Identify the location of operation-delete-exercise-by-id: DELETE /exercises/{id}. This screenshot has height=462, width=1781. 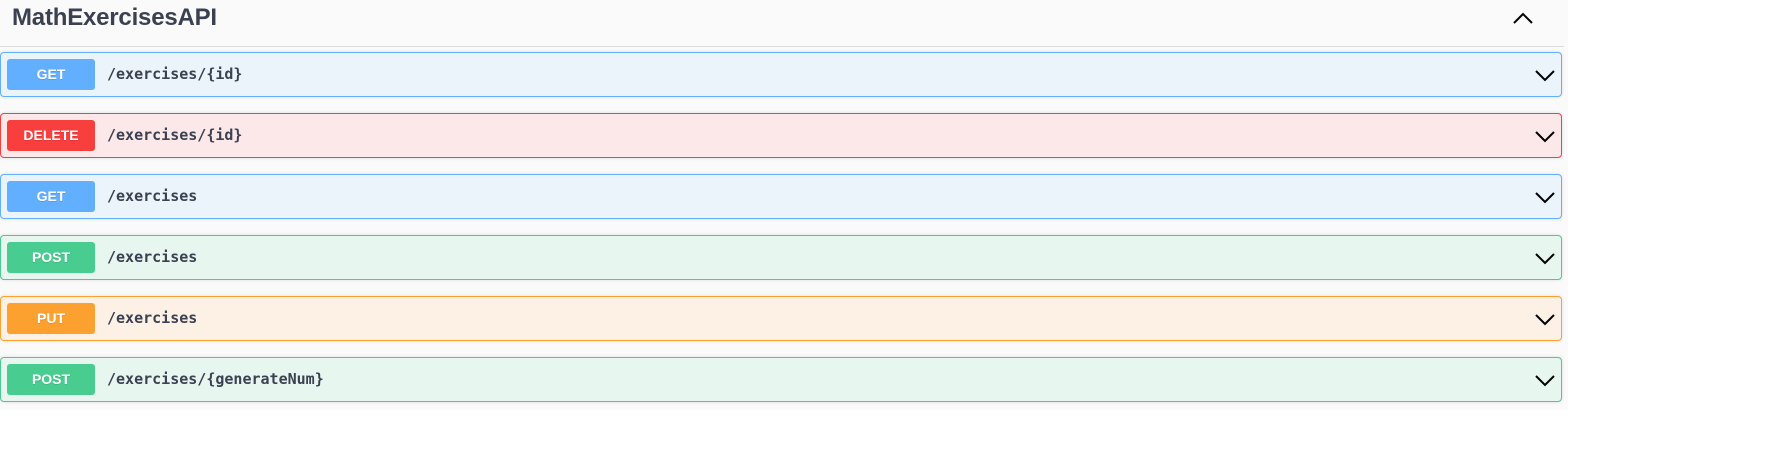
(781, 135).